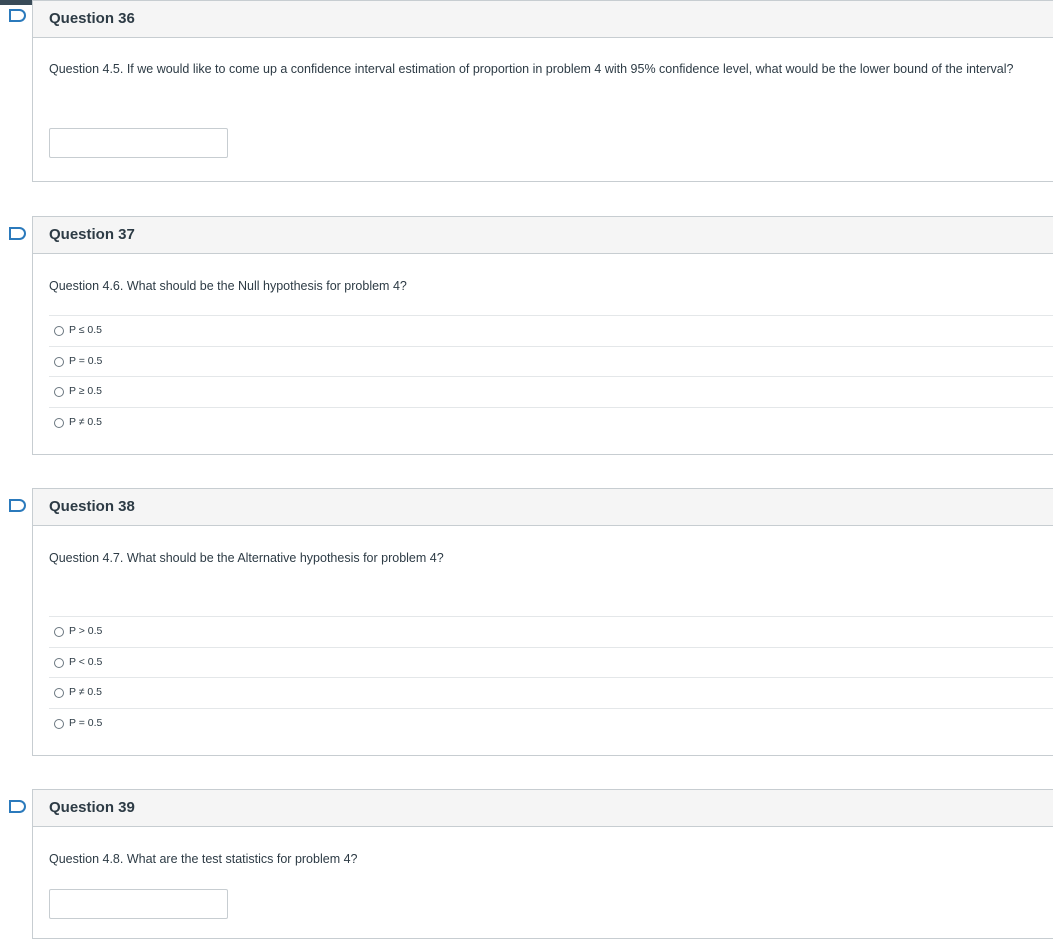  I want to click on question-header: Question 38, so click(543, 507).